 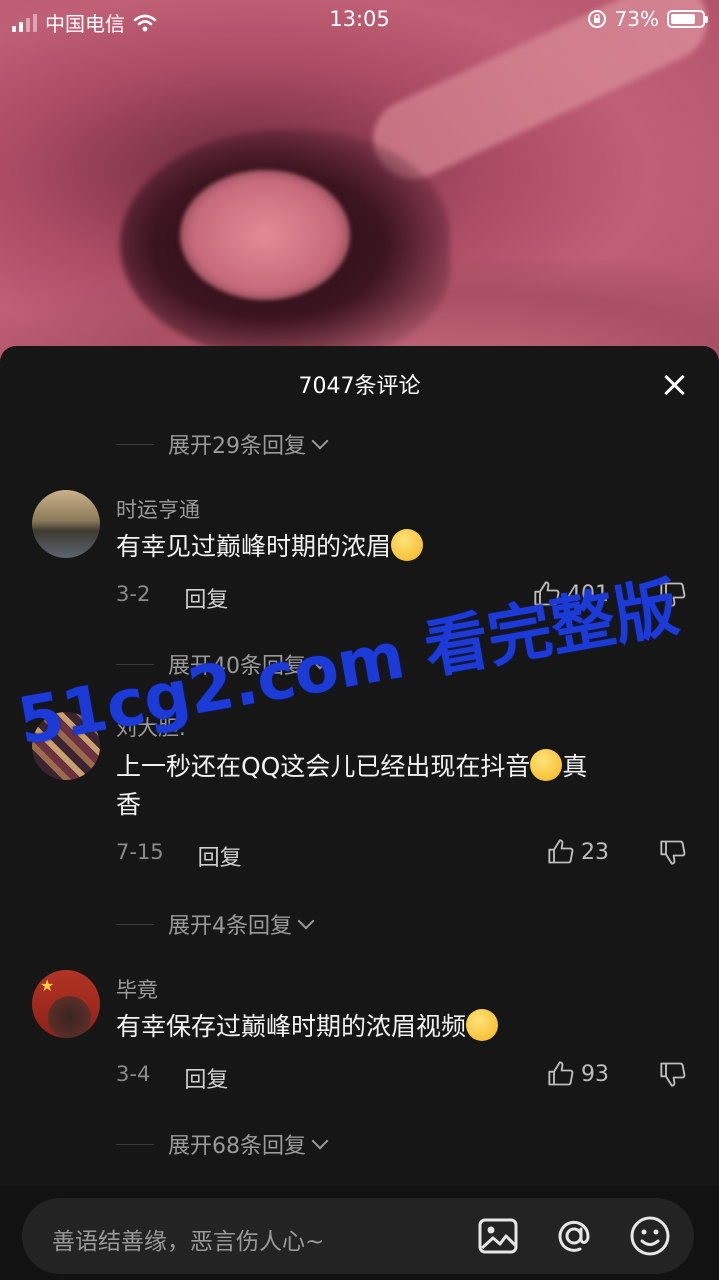 What do you see at coordinates (158, 509) in the screenshot?
I see `comment-author: 时运亨通` at bounding box center [158, 509].